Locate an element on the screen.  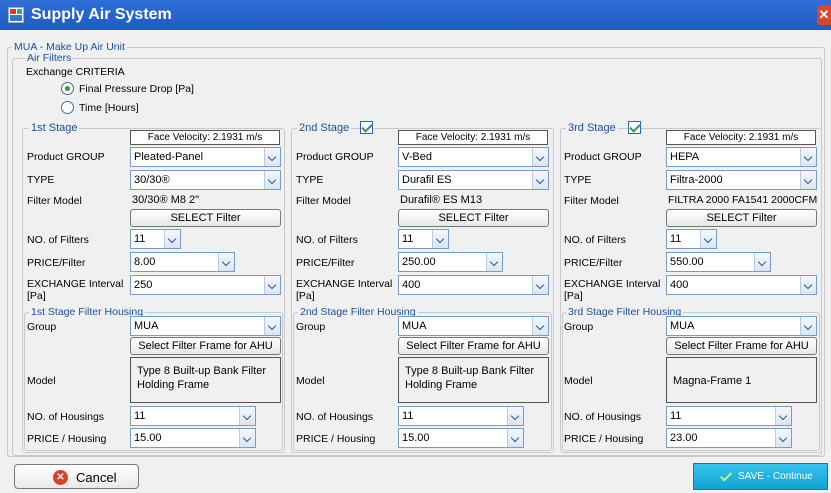
stage-2-title: 2nd Stage is located at coordinates (324, 128).